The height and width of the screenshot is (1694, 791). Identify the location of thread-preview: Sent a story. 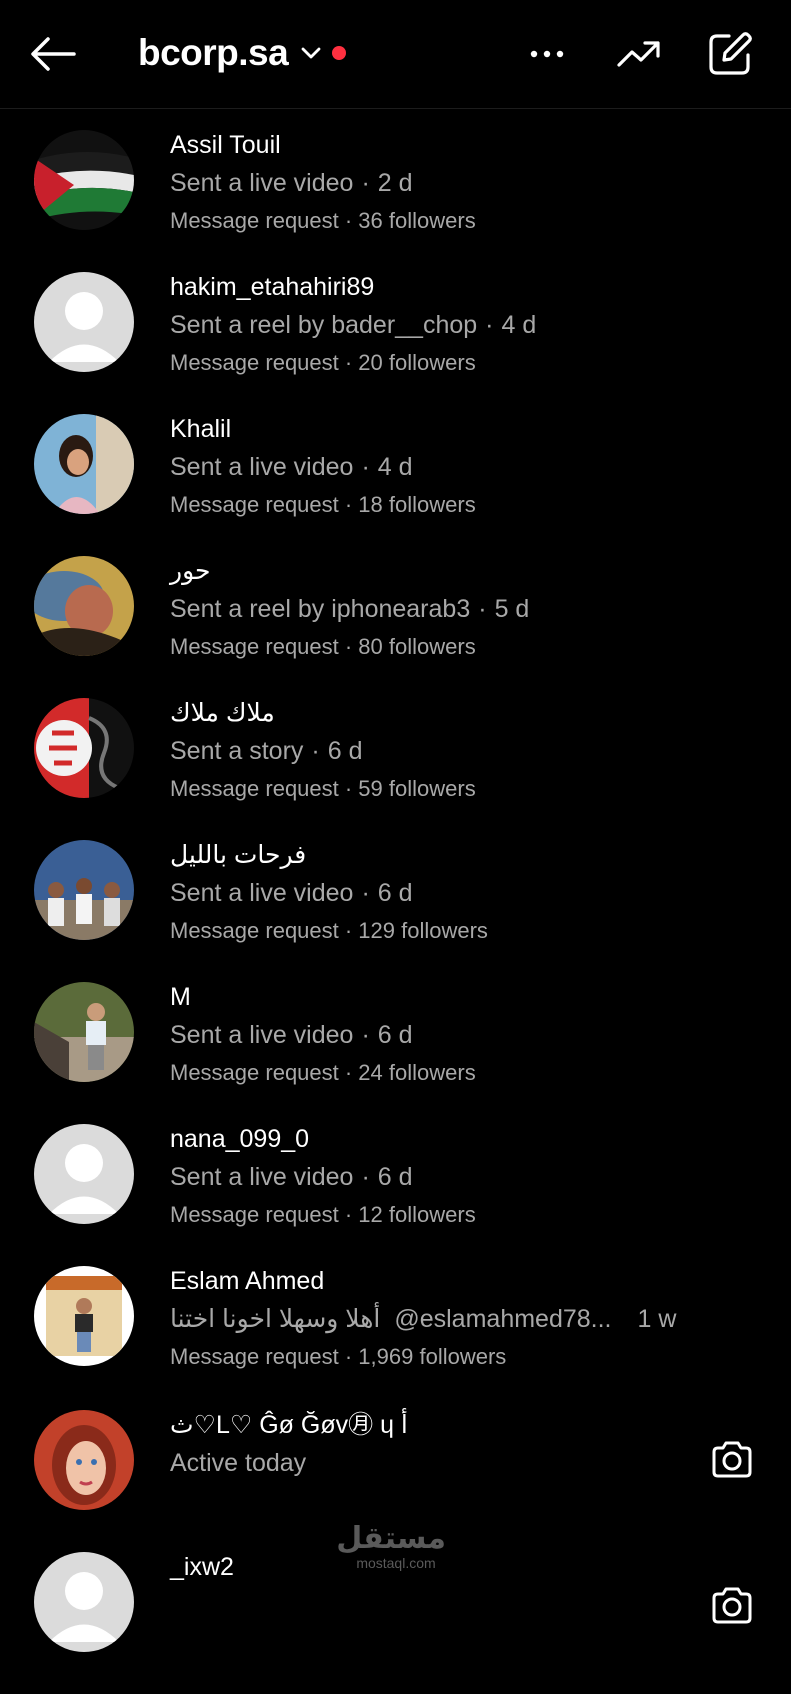
(237, 751).